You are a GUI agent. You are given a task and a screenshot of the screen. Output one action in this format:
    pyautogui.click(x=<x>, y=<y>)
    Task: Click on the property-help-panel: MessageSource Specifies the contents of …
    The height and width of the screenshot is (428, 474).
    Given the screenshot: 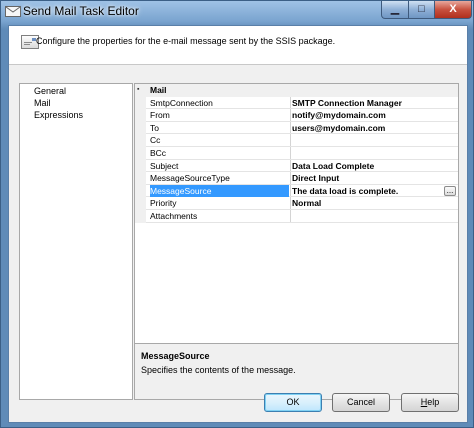 What is the action you would take?
    pyautogui.click(x=296, y=371)
    